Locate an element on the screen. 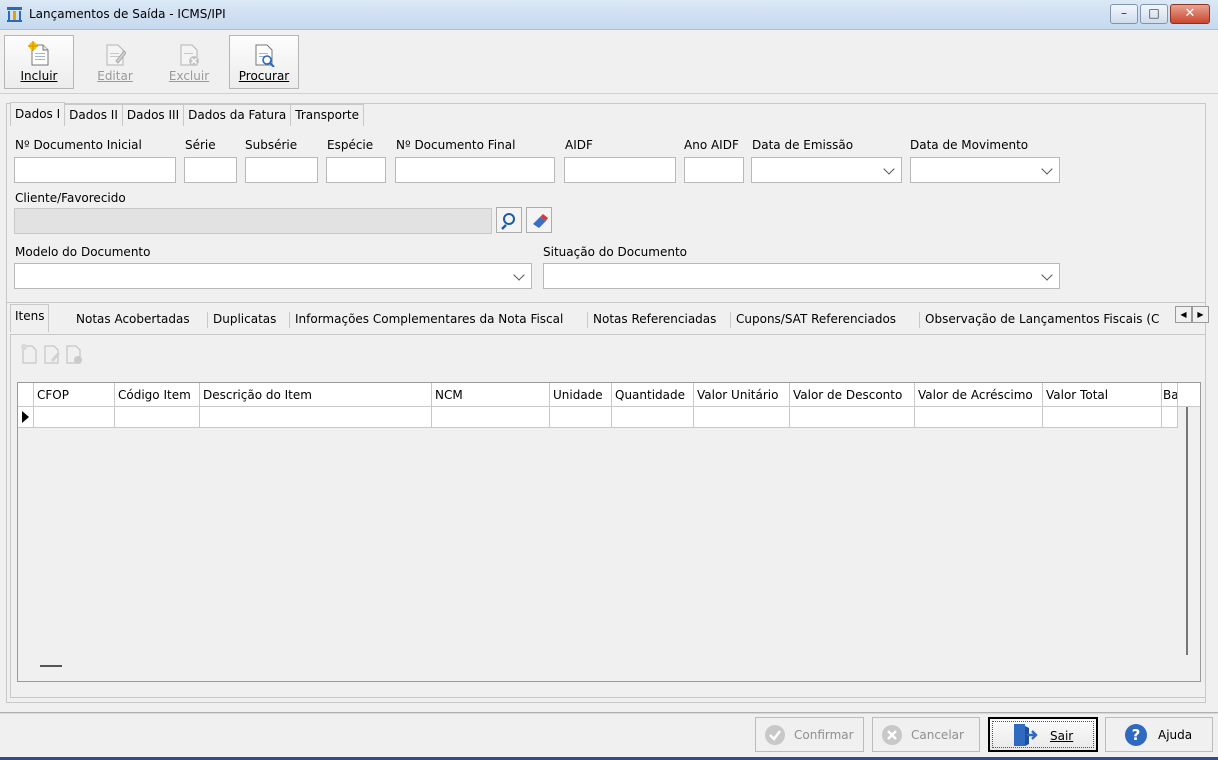 The width and height of the screenshot is (1218, 760). row-selector is located at coordinates (26, 417).